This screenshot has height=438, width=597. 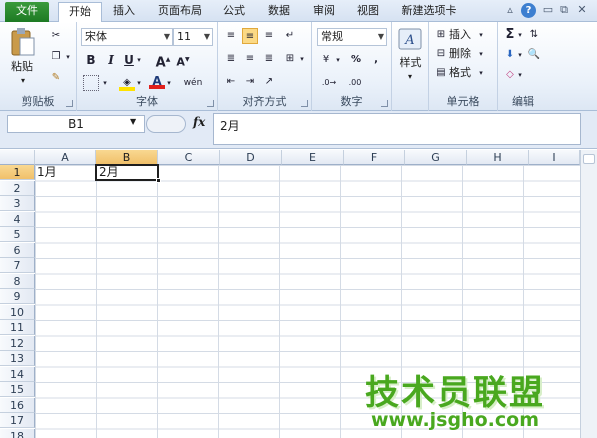 What do you see at coordinates (481, 35) in the screenshot?
I see `insert-dropdown-icon: ▾` at bounding box center [481, 35].